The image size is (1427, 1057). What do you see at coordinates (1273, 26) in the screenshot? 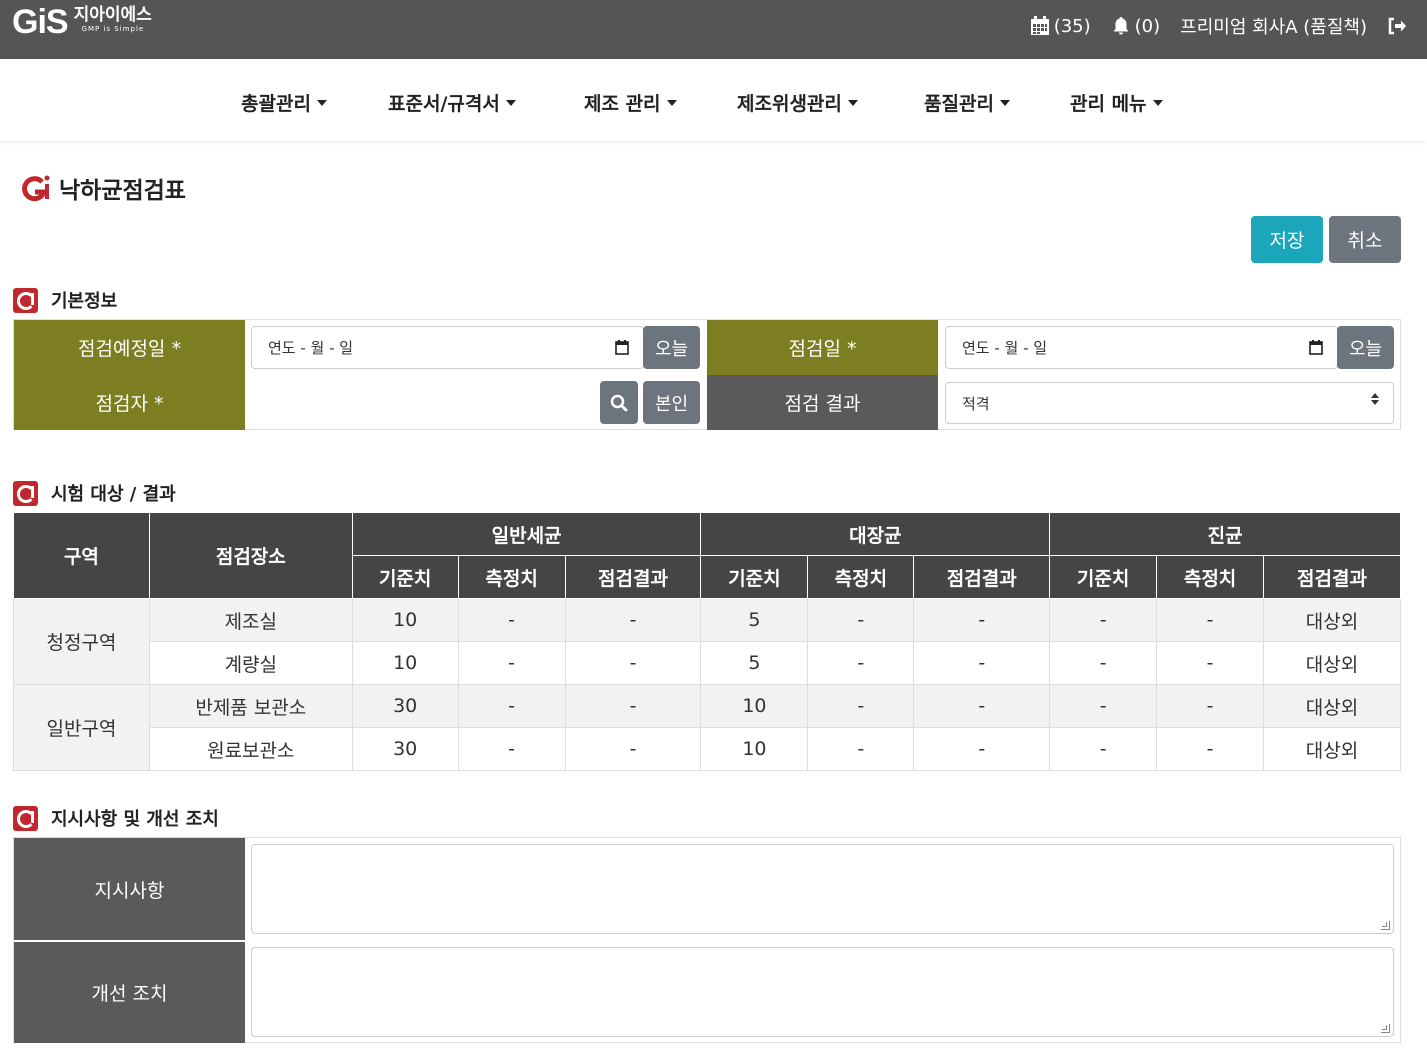
I see `user-name: 프리미엄 회사A (품질책)` at bounding box center [1273, 26].